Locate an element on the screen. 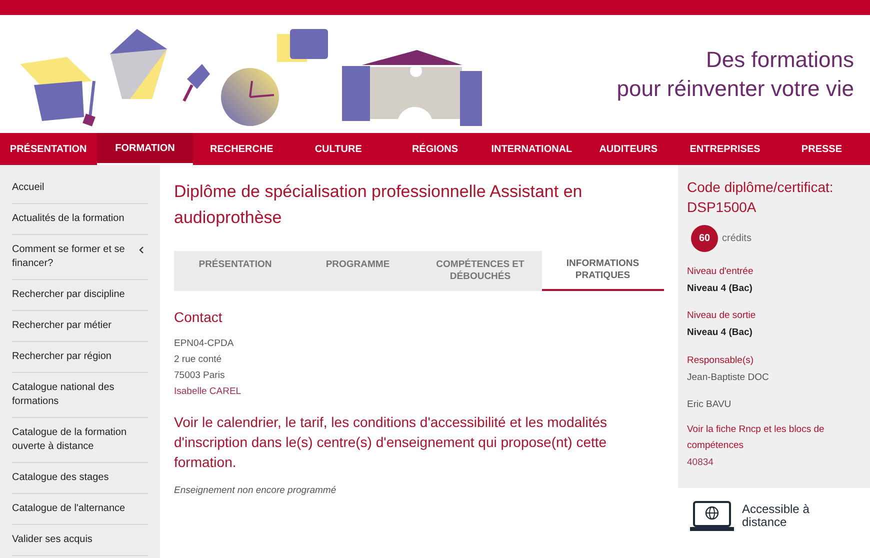  contact-name-link: Isabelle CAREL is located at coordinates (419, 392).